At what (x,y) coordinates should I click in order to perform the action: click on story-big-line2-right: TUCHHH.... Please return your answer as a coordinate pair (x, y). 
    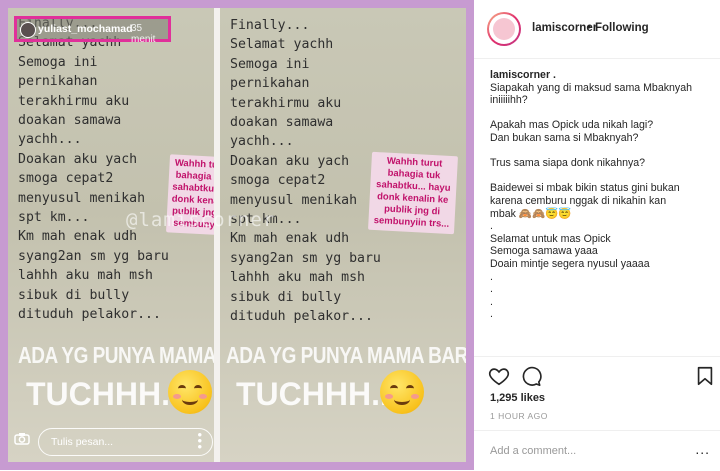
    Looking at the image, I should click on (317, 394).